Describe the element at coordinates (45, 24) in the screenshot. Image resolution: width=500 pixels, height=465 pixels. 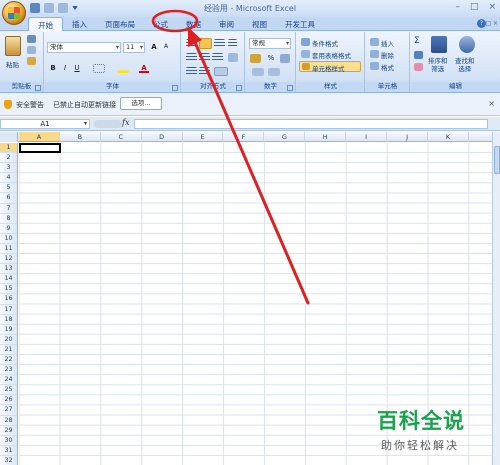
I see `tab-home: 开始` at that location.